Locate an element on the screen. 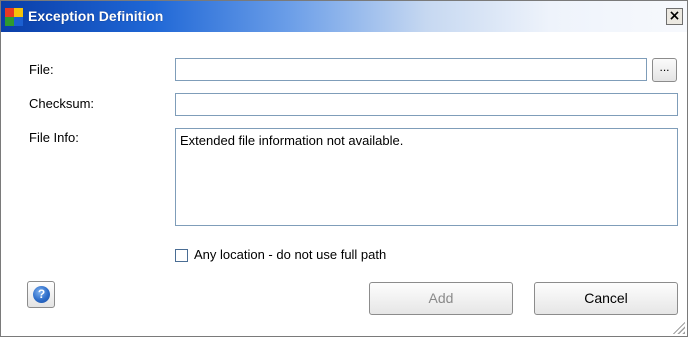  close-icon: × is located at coordinates (674, 16).